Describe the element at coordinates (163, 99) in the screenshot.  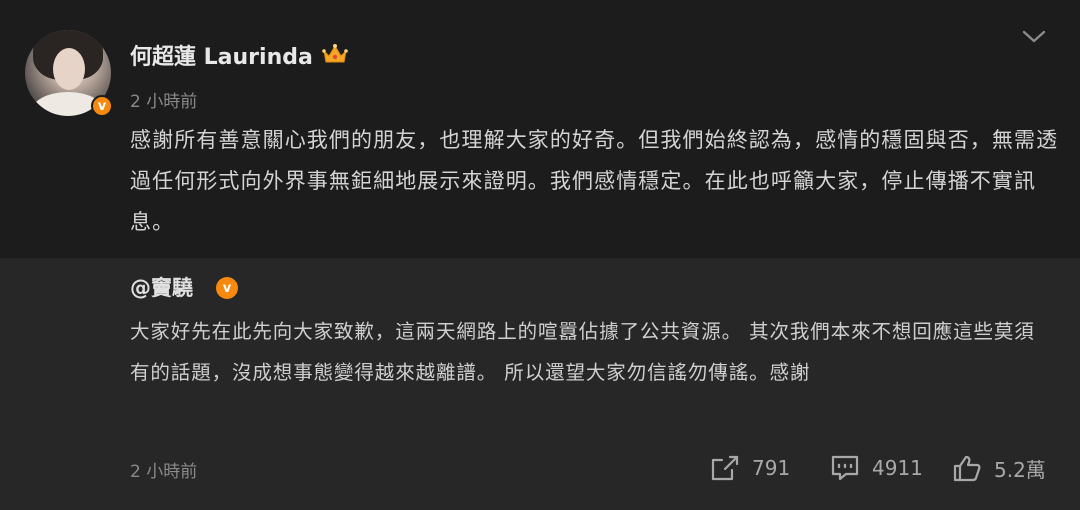
I see `post-timestamp: 2 小時前` at that location.